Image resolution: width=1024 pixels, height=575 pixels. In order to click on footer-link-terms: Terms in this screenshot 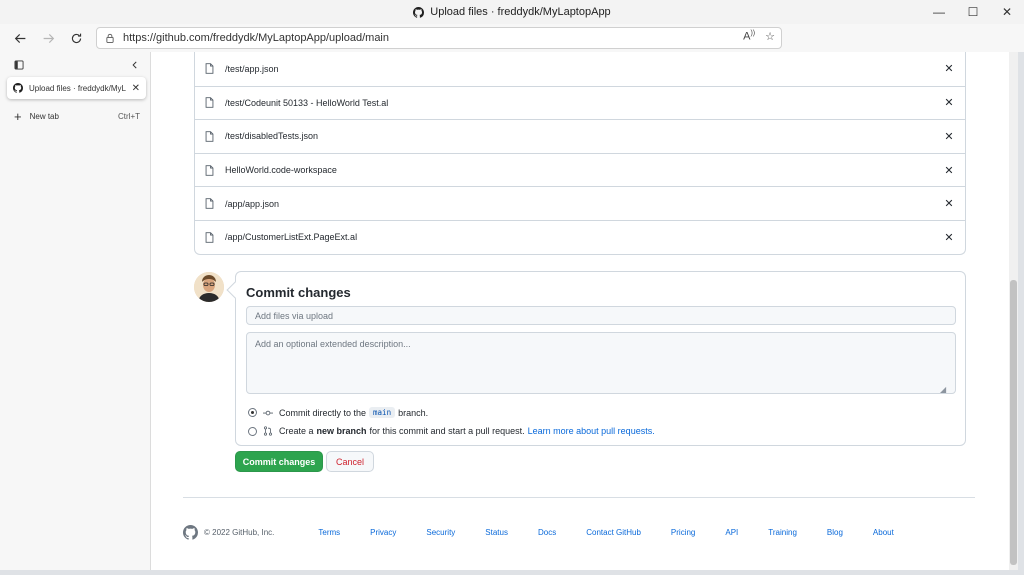, I will do `click(329, 532)`.